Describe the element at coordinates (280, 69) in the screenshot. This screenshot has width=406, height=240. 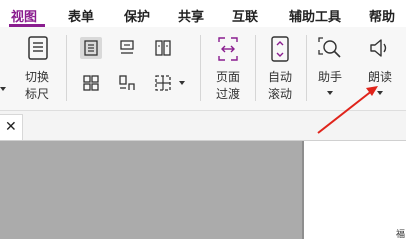
I see `auto-scroll-button: 自动 滚动` at that location.